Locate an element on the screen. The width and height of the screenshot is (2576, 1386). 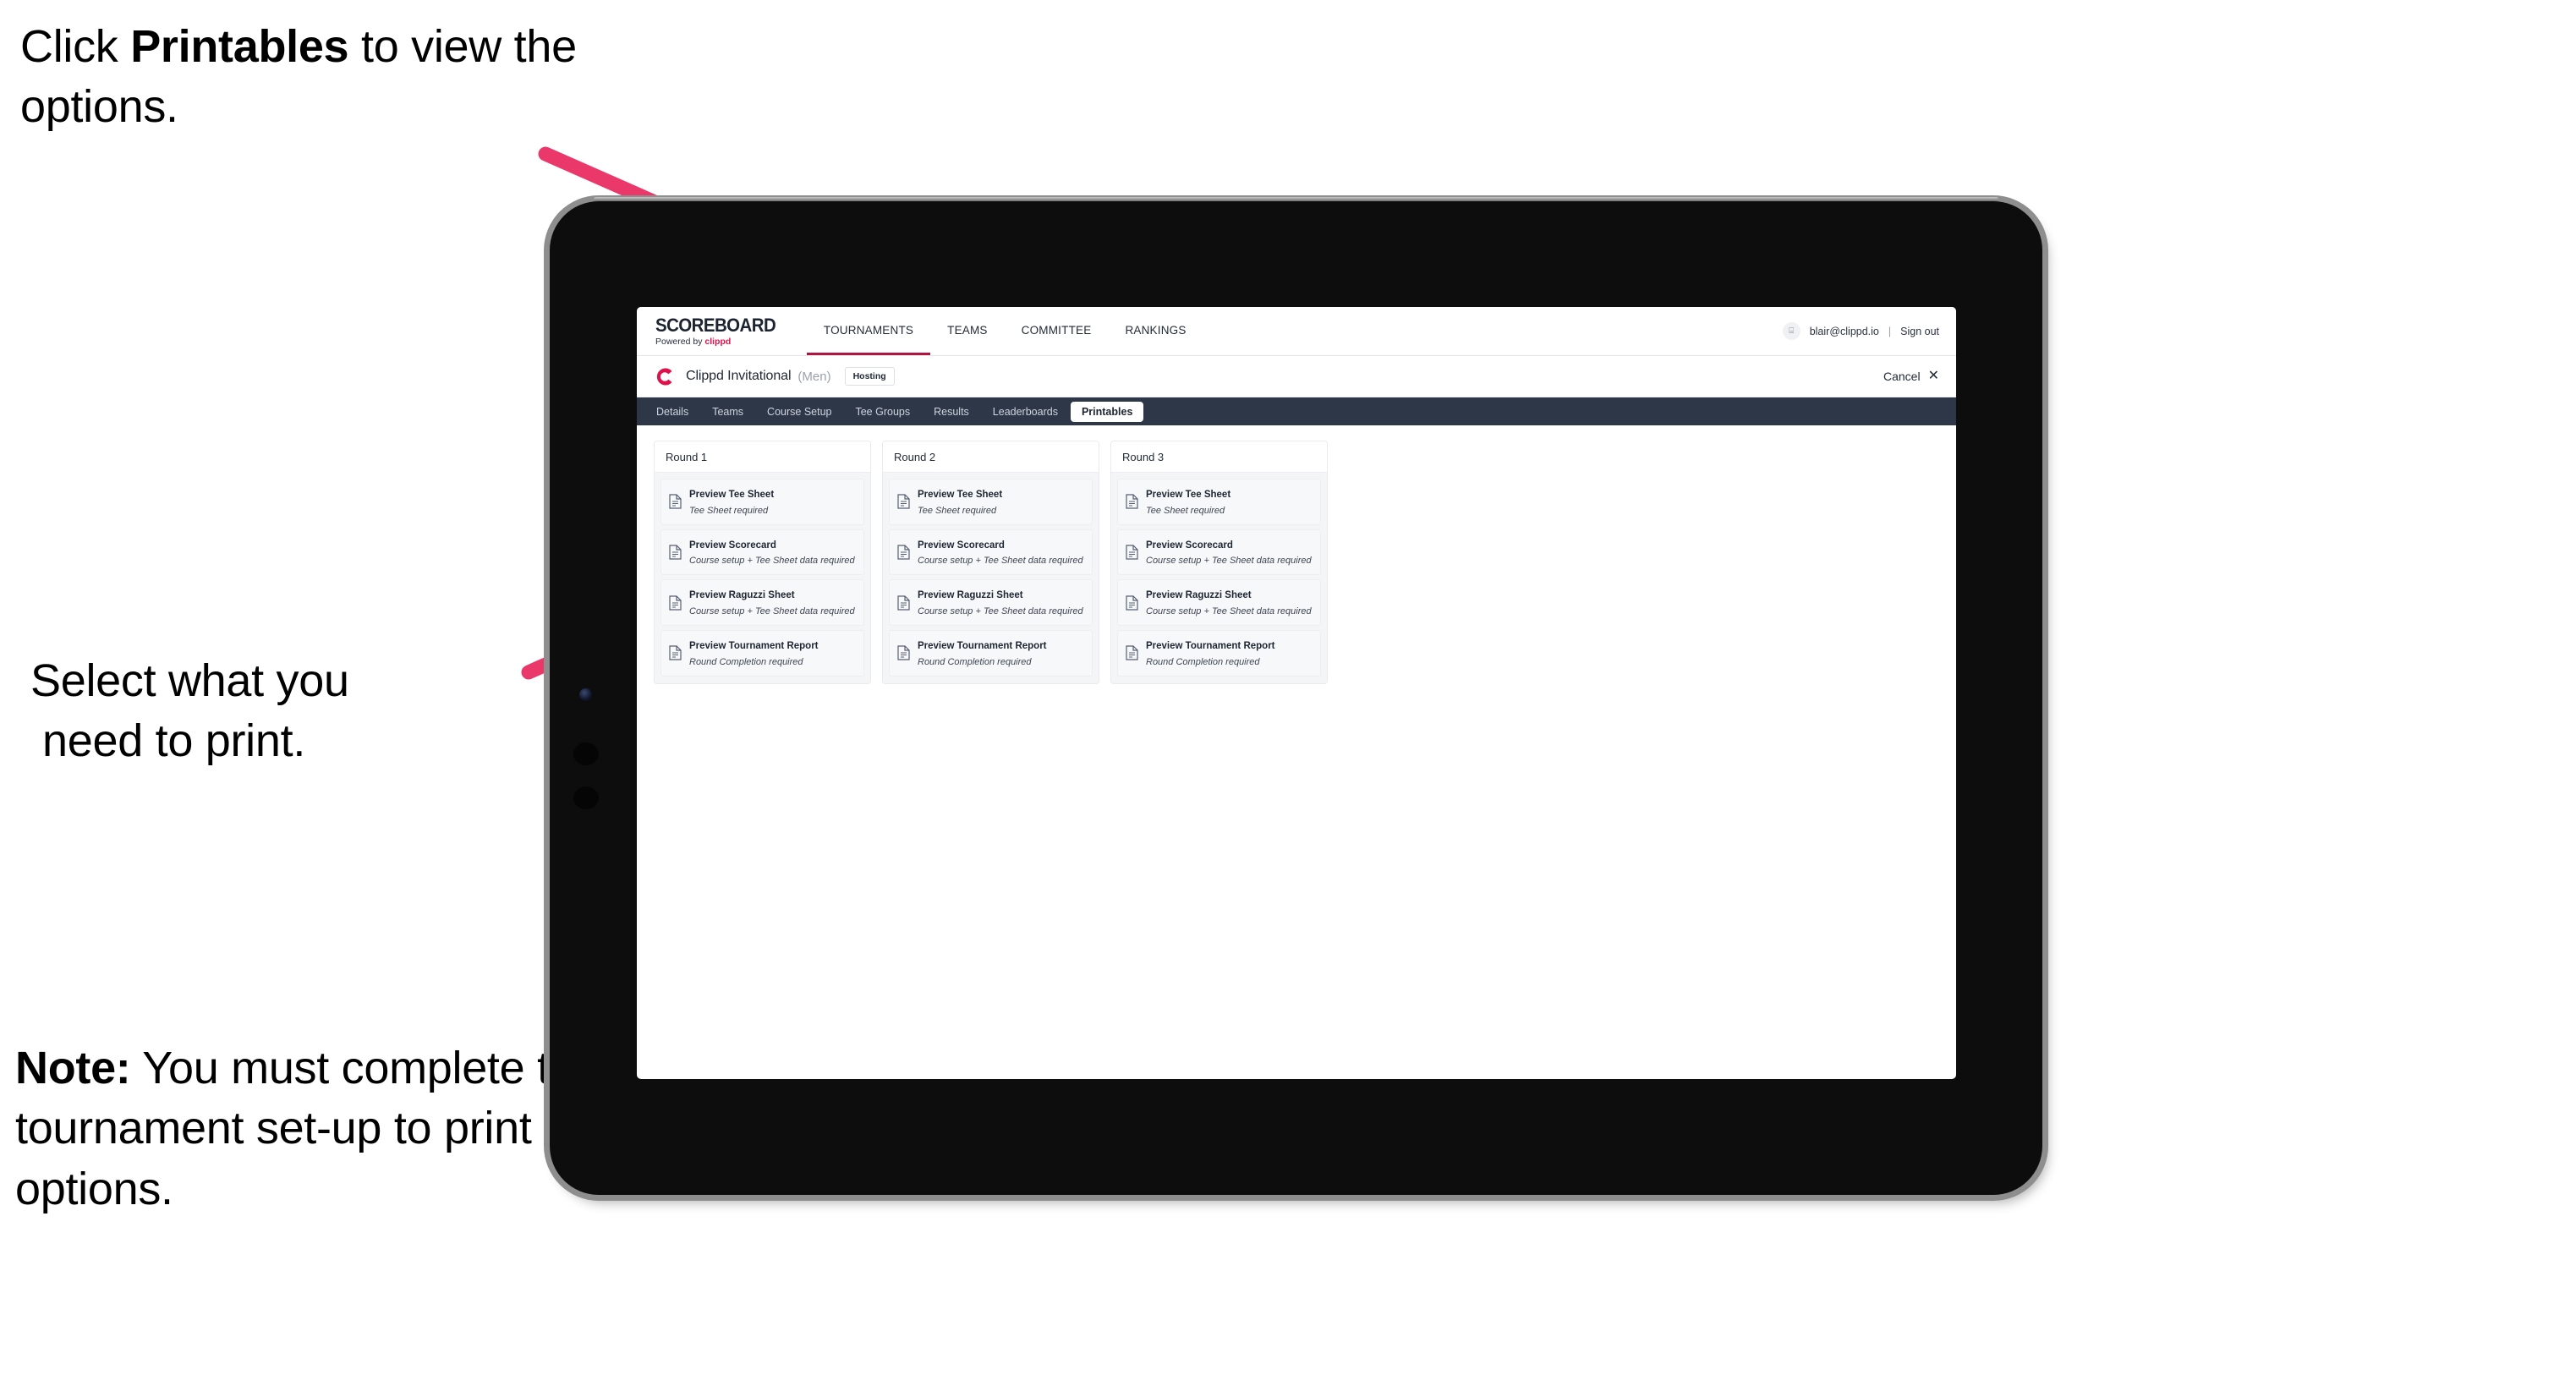
tab-printables: Printables is located at coordinates (1107, 411).